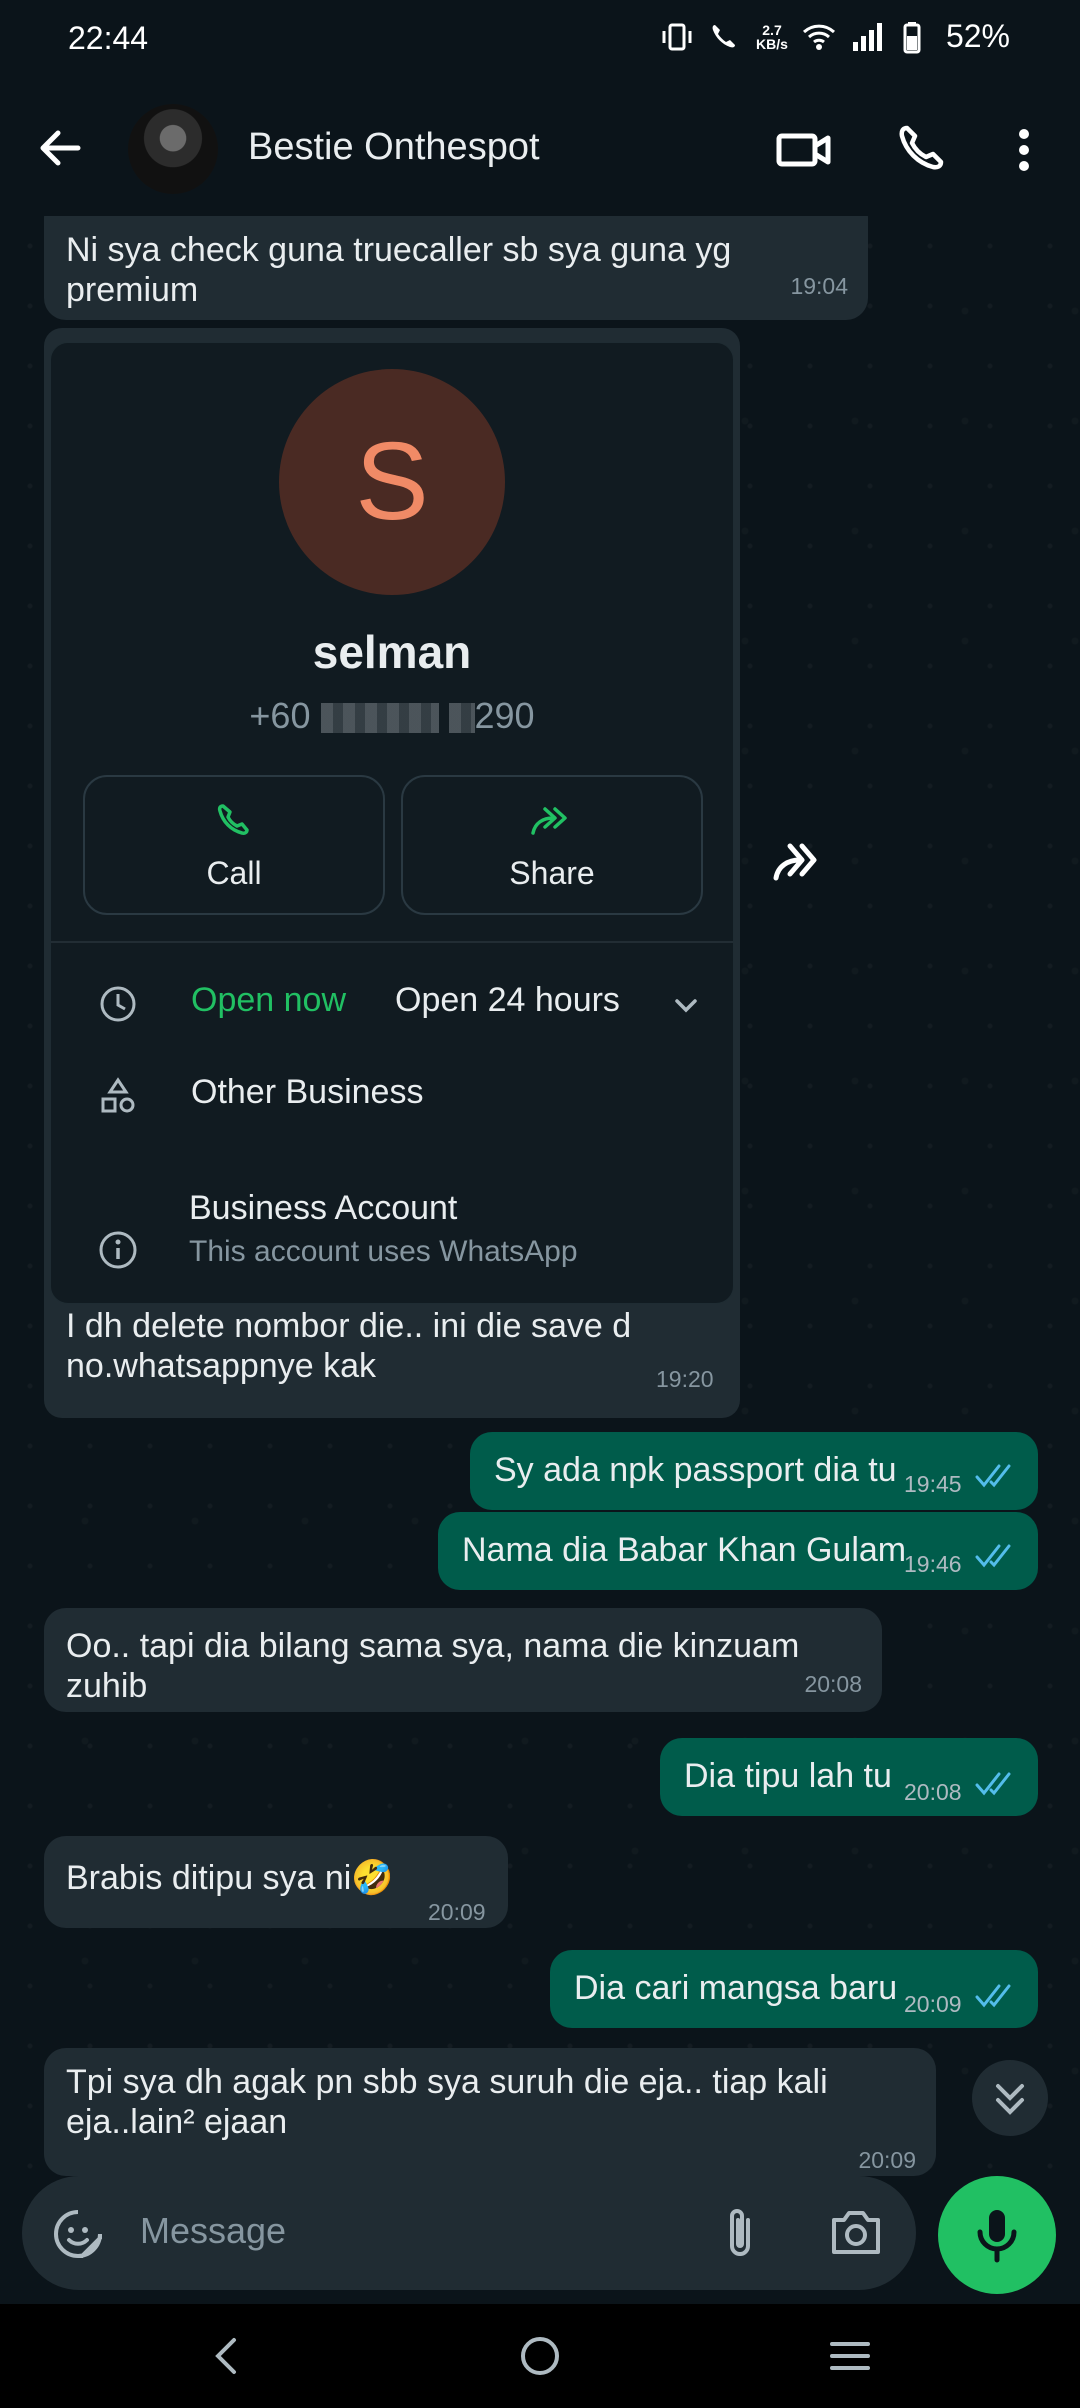 Image resolution: width=1080 pixels, height=2408 pixels. I want to click on outgoing-message: Nama dia Babar Khan Gulam 19:46, so click(738, 1551).